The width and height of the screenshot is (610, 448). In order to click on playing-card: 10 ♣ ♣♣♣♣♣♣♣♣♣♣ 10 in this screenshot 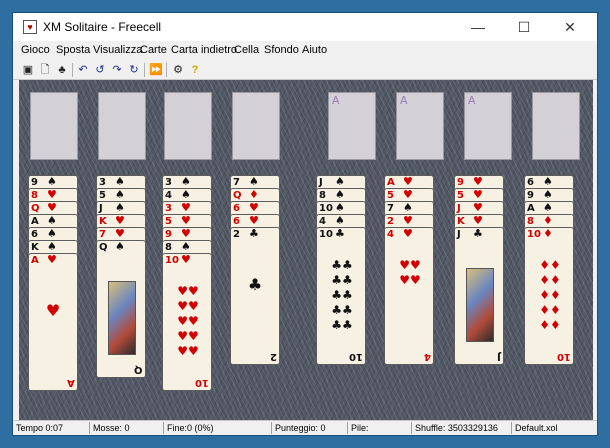, I will do `click(341, 296)`.